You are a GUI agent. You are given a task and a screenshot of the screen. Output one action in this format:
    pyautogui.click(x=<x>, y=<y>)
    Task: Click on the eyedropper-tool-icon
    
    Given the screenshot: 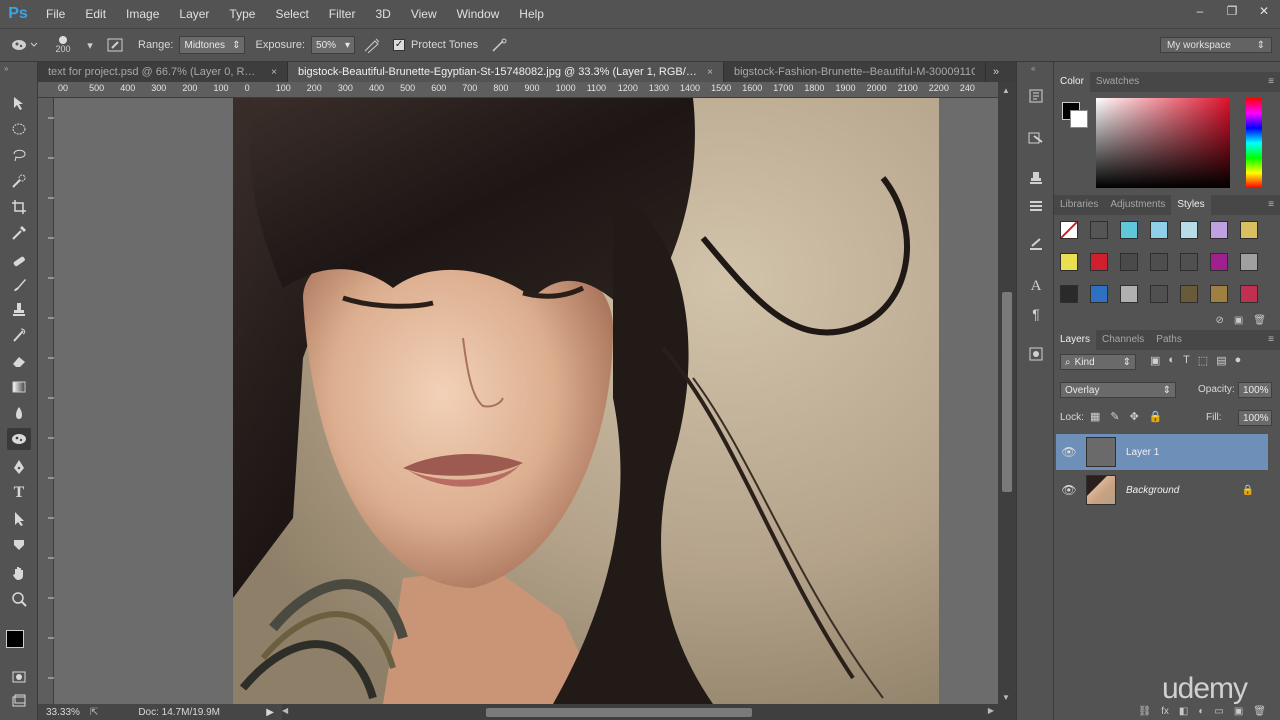 What is the action you would take?
    pyautogui.click(x=19, y=233)
    